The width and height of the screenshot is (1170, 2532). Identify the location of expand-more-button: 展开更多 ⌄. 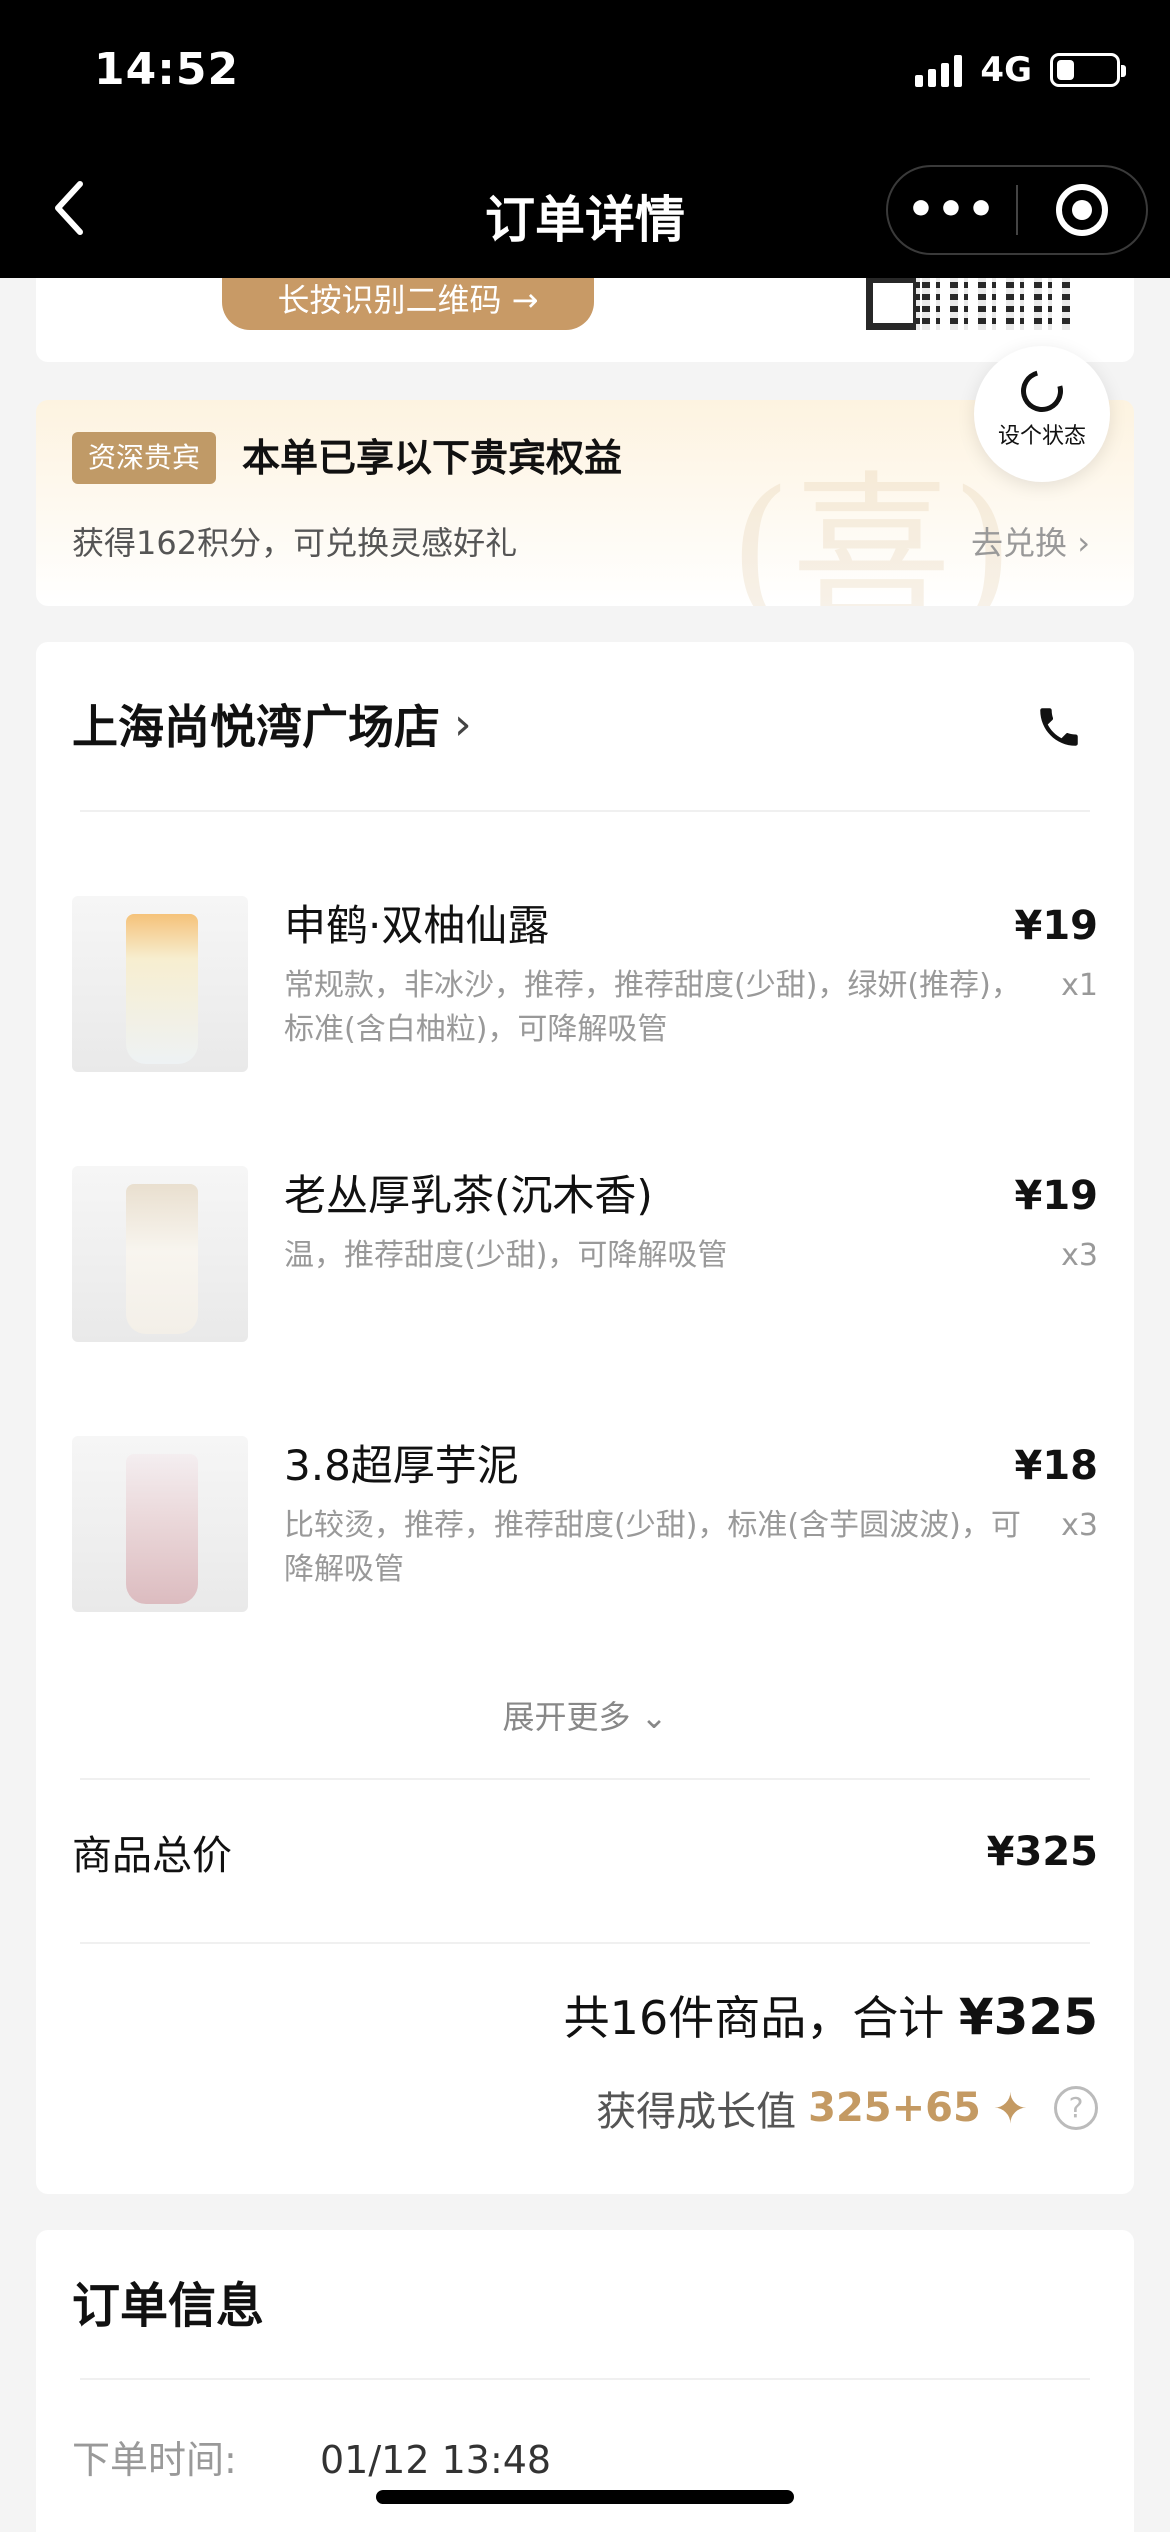
(585, 1717).